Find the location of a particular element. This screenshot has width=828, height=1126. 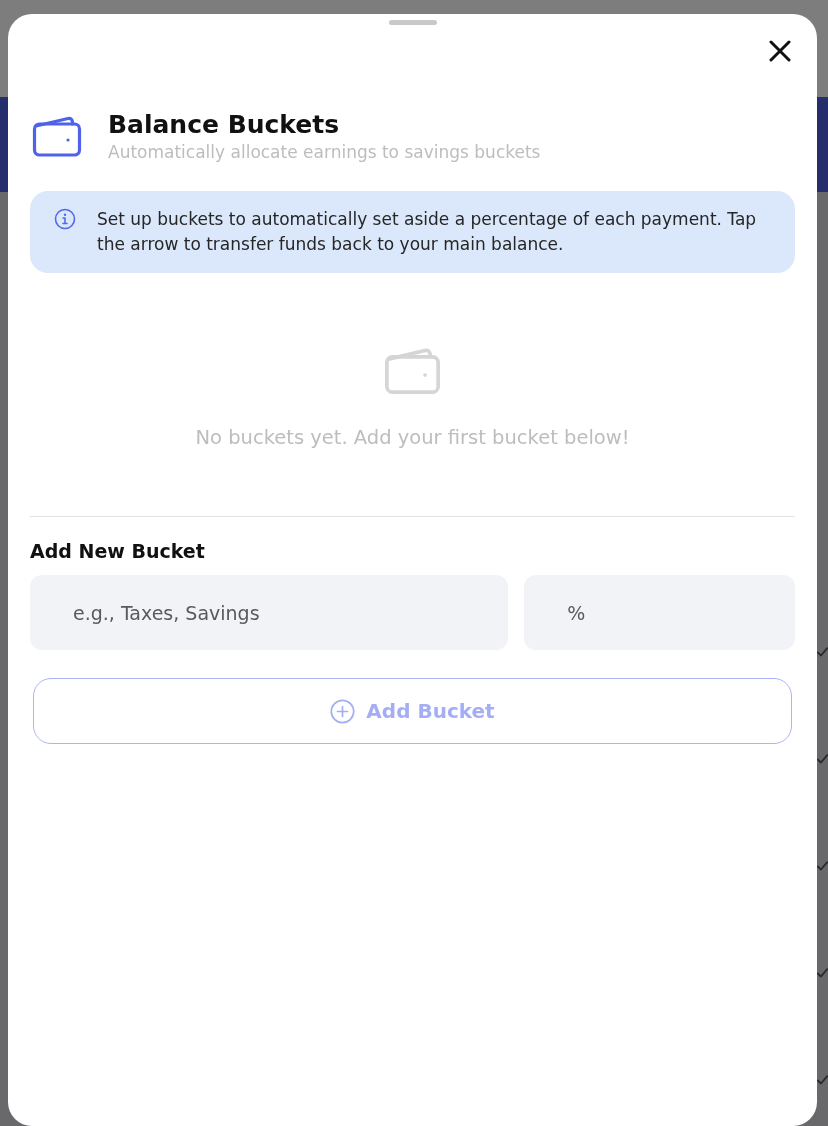

wallet-icon is located at coordinates (57, 136).